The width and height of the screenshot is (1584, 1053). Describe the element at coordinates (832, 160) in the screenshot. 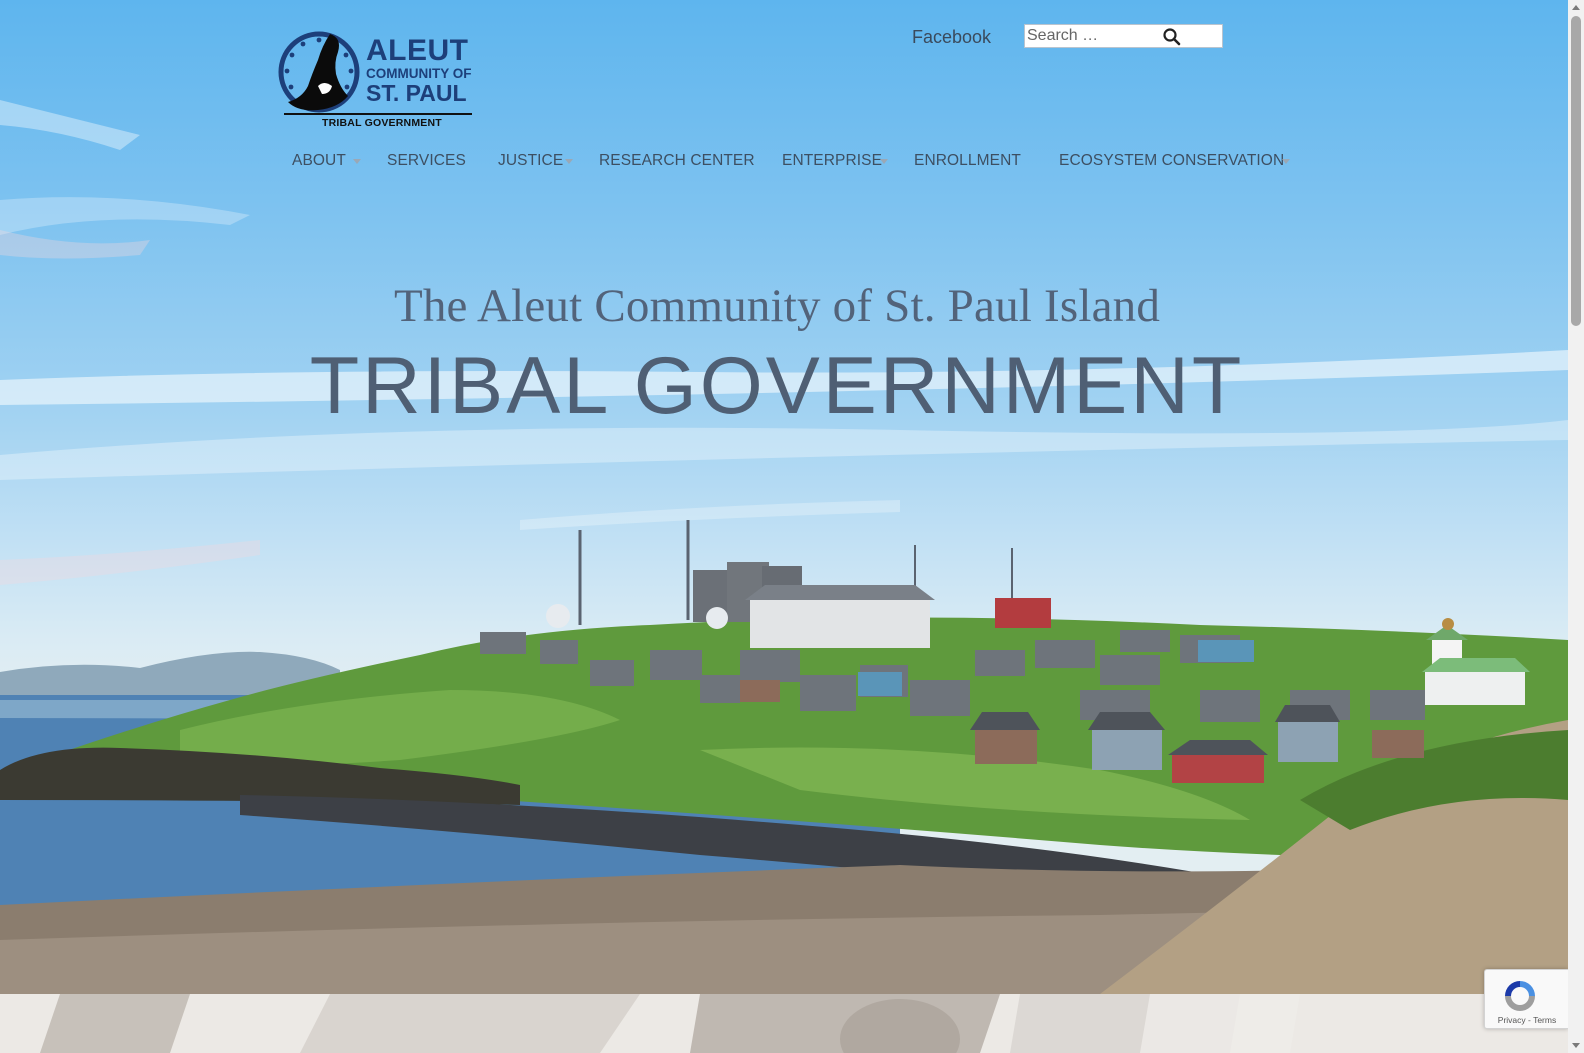

I see `nav-item-label: ENTERPRISE` at that location.